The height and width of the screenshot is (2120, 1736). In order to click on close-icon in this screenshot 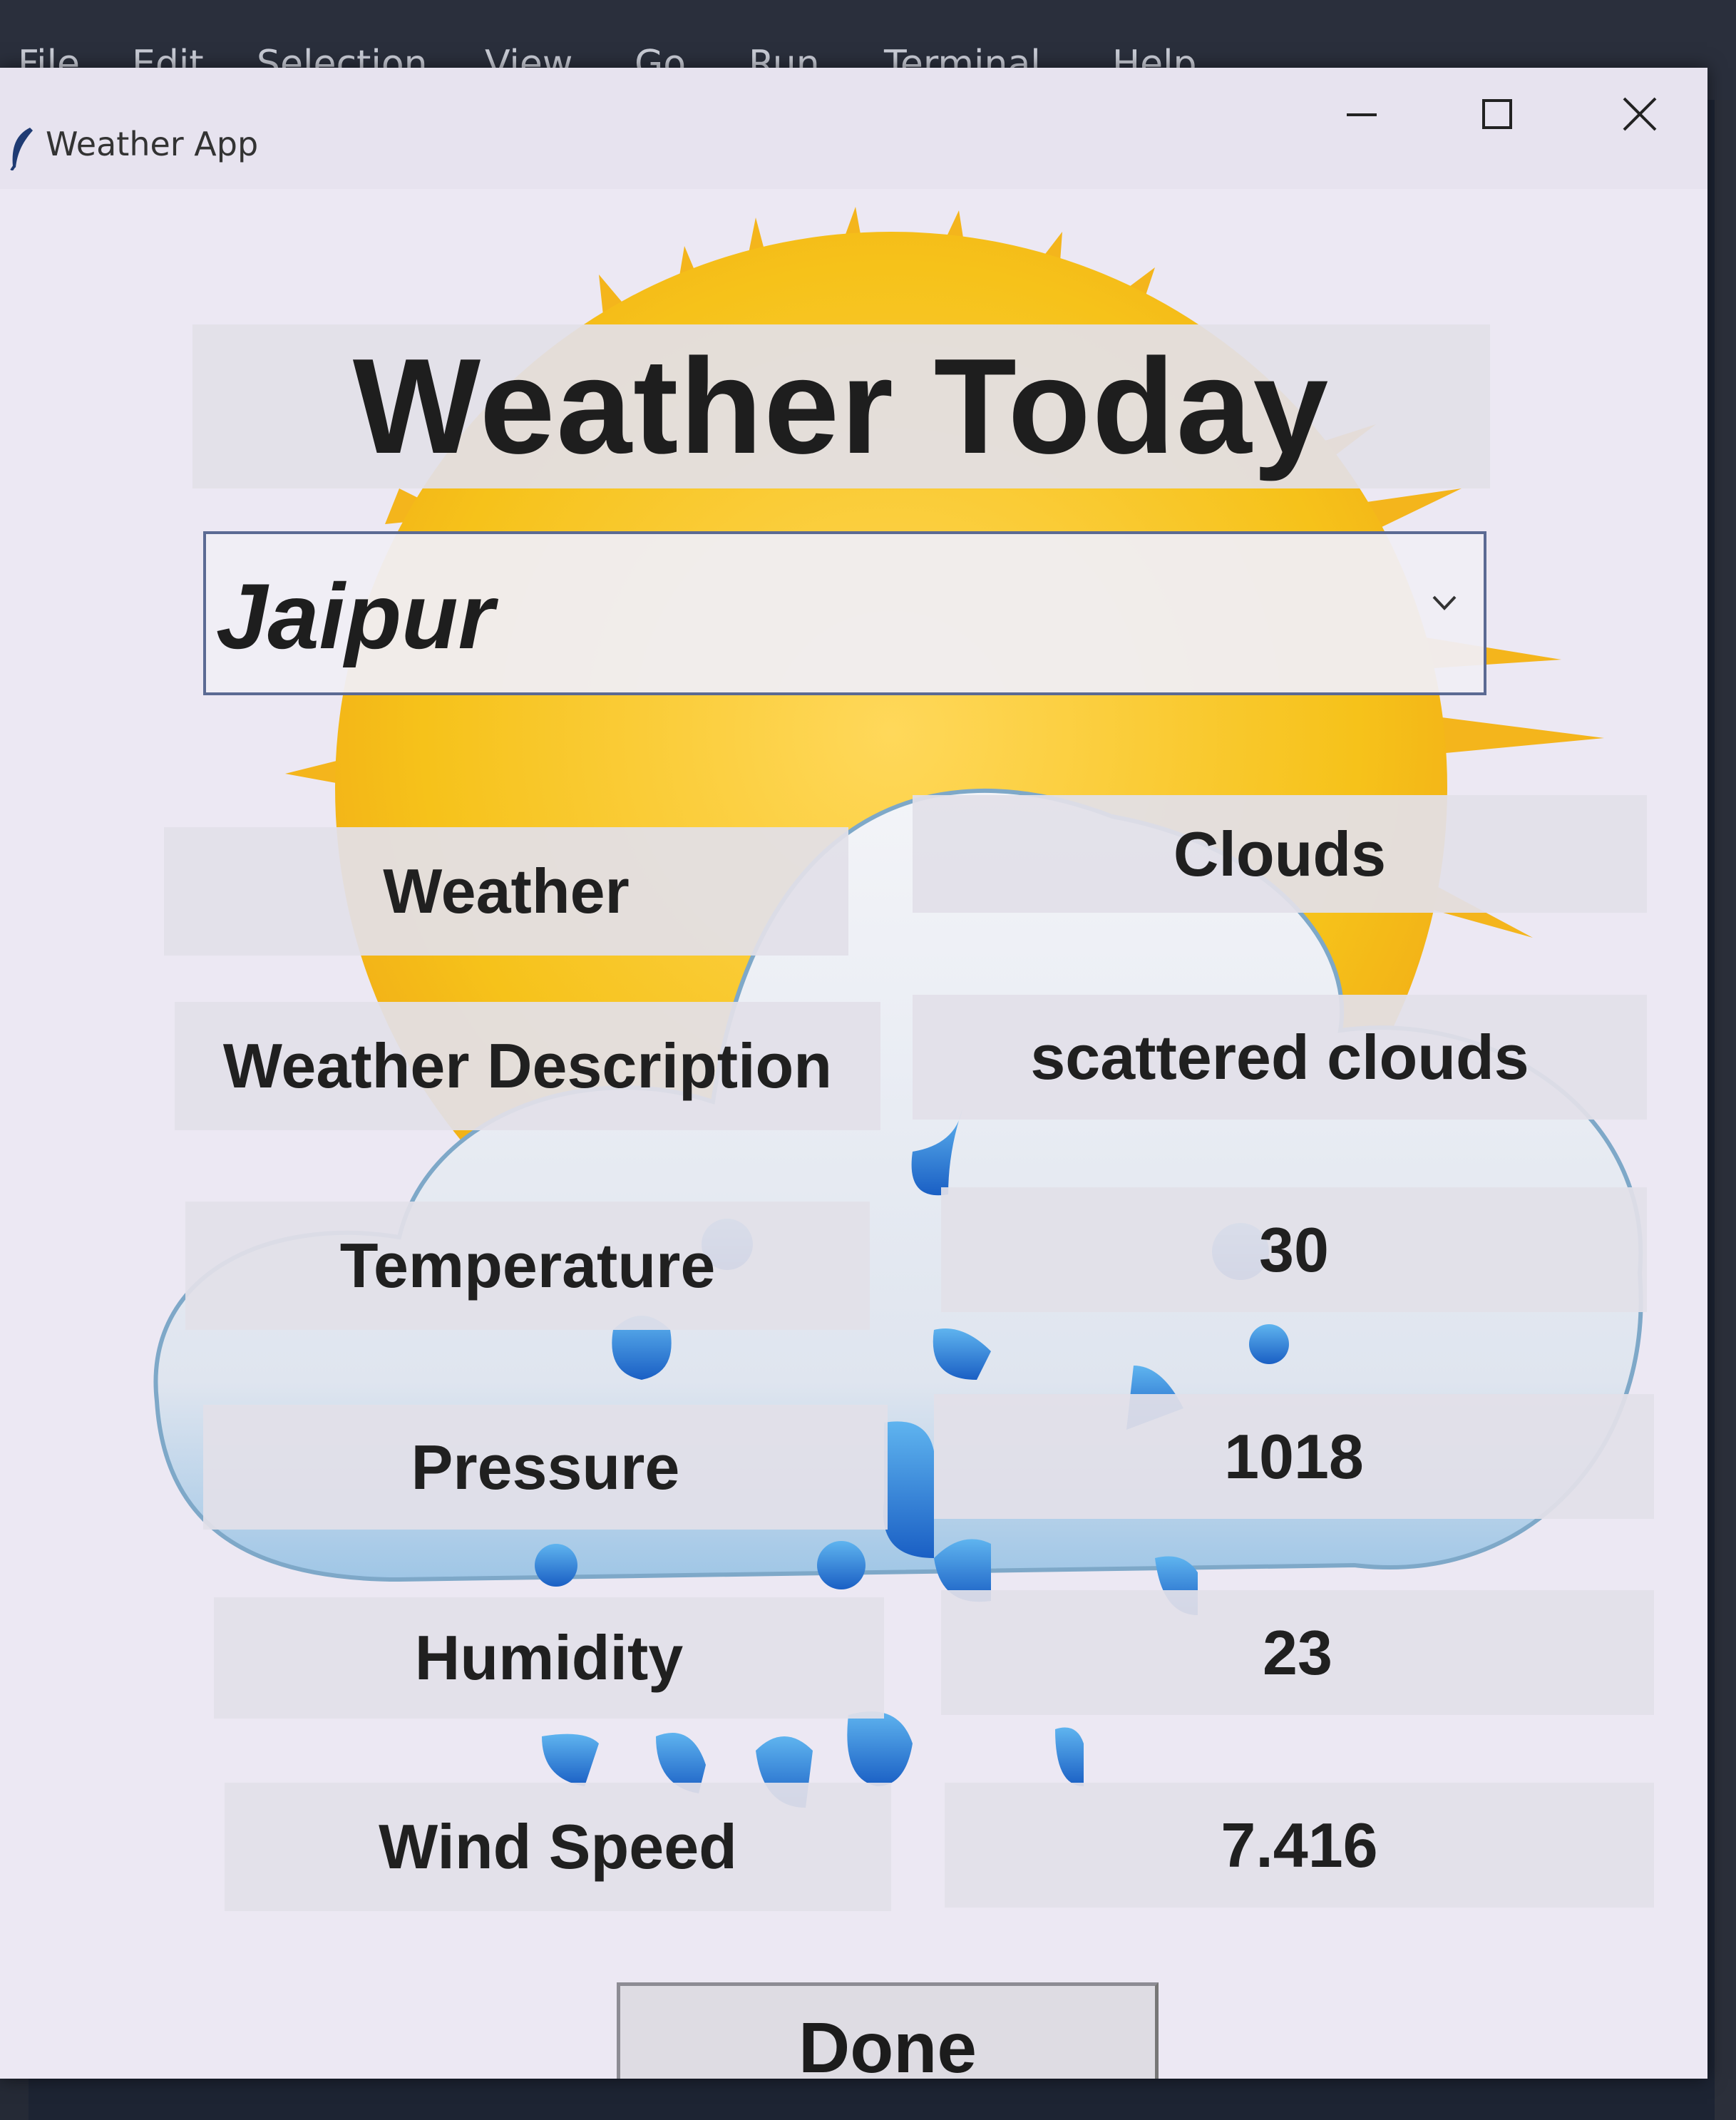, I will do `click(1640, 114)`.